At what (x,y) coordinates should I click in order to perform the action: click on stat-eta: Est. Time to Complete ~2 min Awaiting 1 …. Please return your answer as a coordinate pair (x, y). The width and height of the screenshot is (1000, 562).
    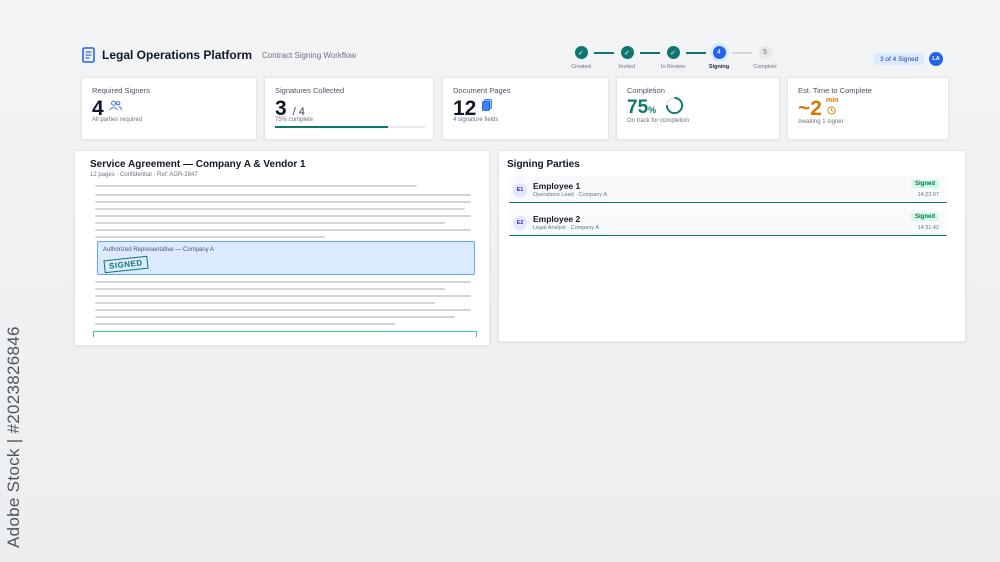
    Looking at the image, I should click on (868, 108).